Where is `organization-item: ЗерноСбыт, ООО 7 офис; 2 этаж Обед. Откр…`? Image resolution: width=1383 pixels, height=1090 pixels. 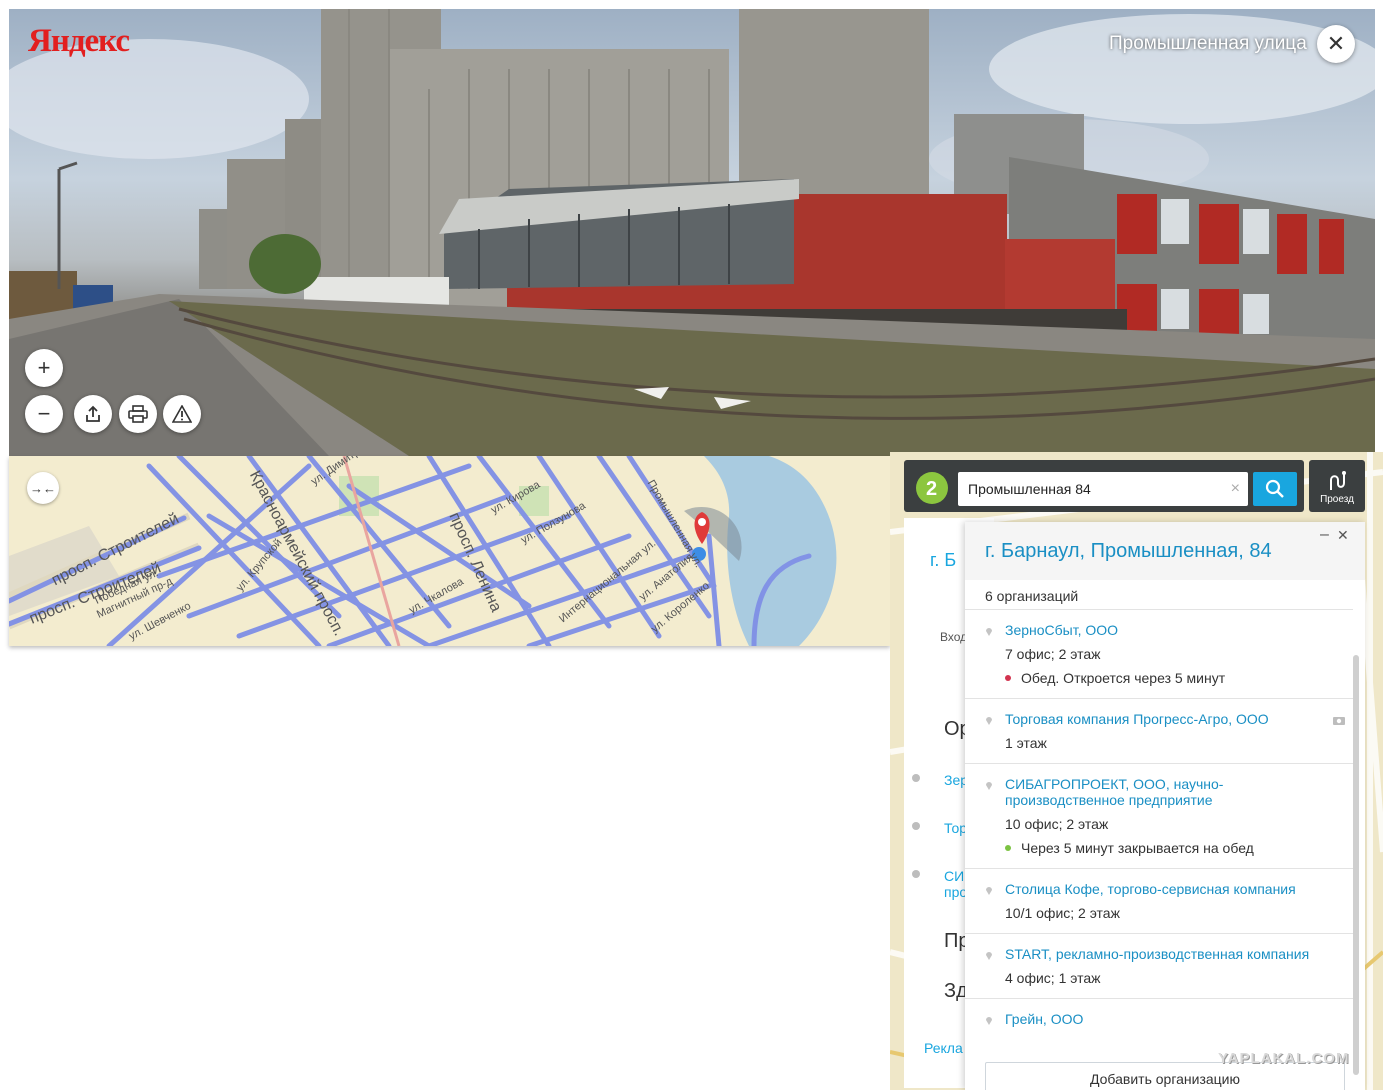 organization-item: ЗерноСбыт, ООО 7 офис; 2 этаж Обед. Откр… is located at coordinates (1159, 657).